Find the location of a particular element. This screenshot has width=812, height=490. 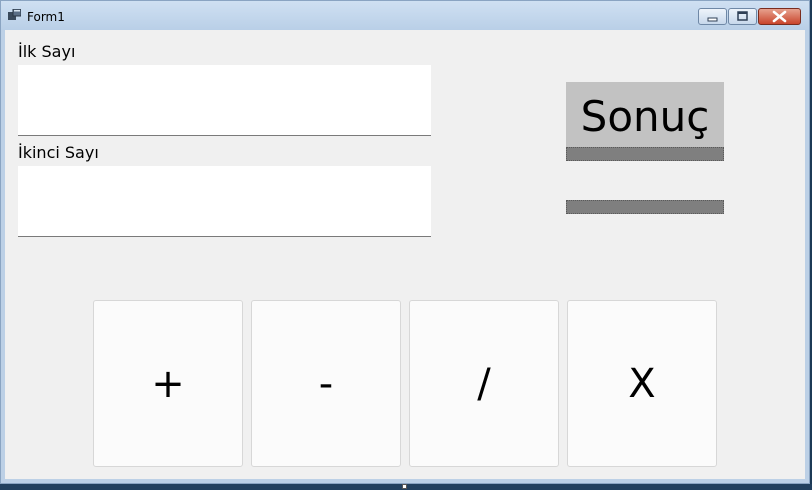

window-title: Form1 is located at coordinates (46, 17).